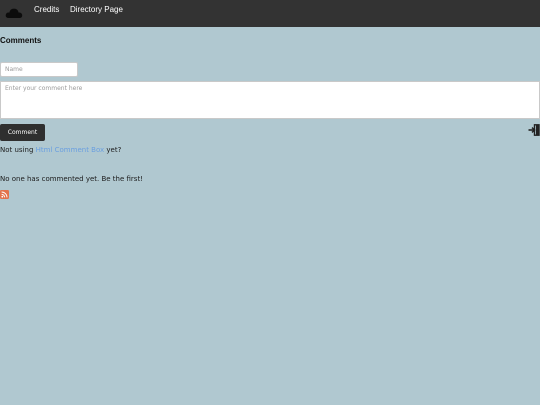 Image resolution: width=540 pixels, height=405 pixels. Describe the element at coordinates (21, 40) in the screenshot. I see `comments-heading: Comments` at that location.